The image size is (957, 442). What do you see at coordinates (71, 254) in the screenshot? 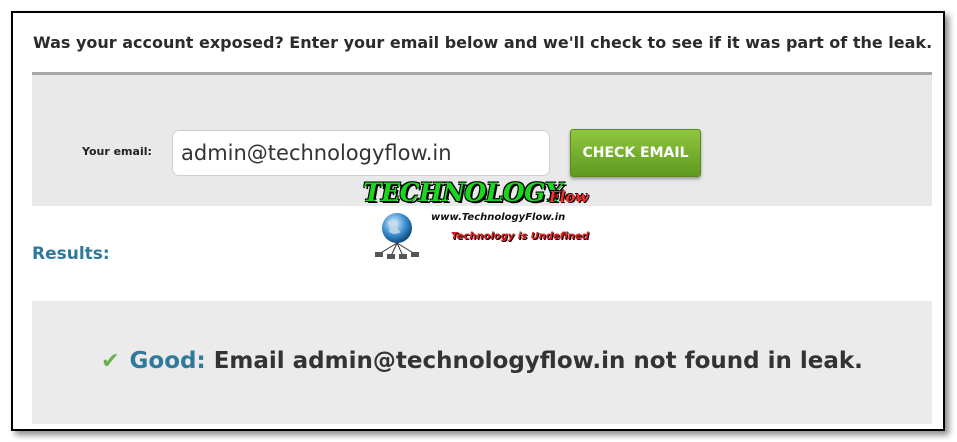
I see `results-heading: Results:` at bounding box center [71, 254].